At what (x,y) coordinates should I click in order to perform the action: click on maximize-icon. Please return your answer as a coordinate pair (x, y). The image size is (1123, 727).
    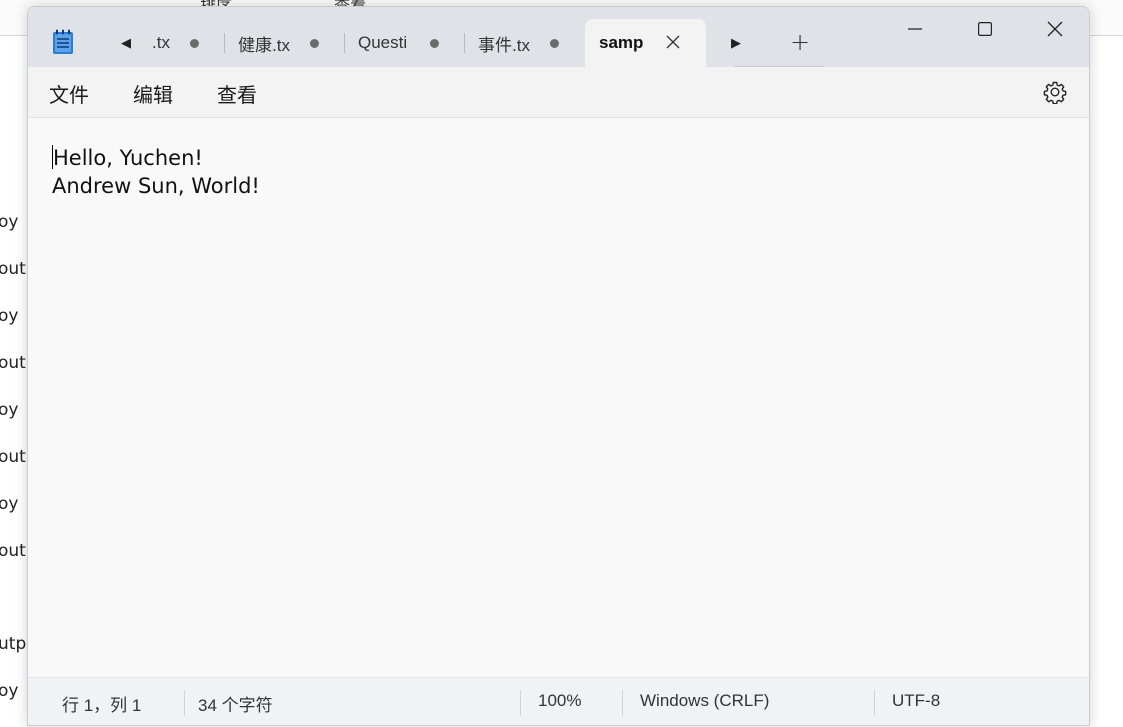
    Looking at the image, I should click on (985, 29).